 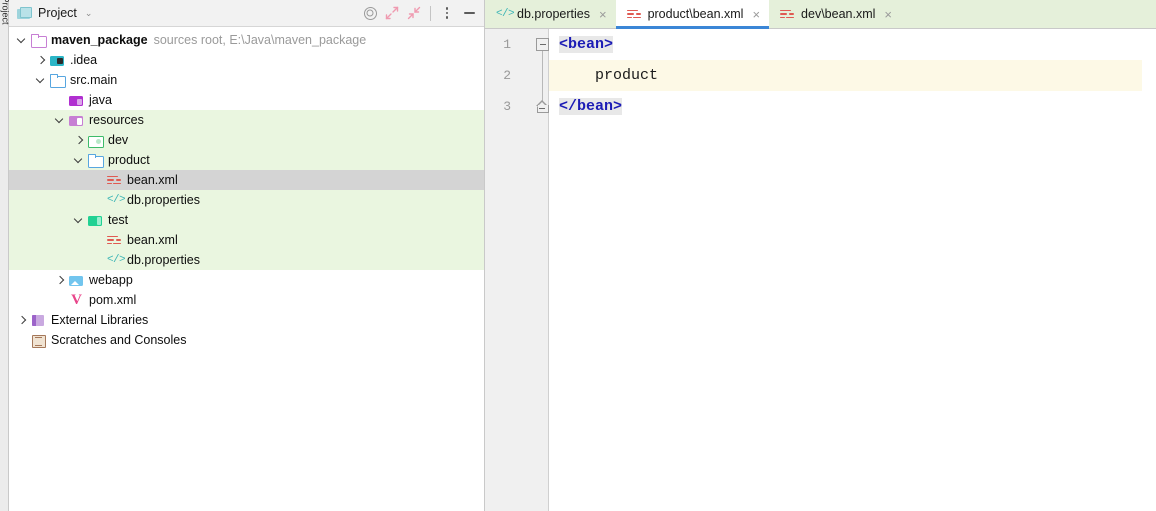 What do you see at coordinates (627, 75) in the screenshot?
I see `code-text: product` at bounding box center [627, 75].